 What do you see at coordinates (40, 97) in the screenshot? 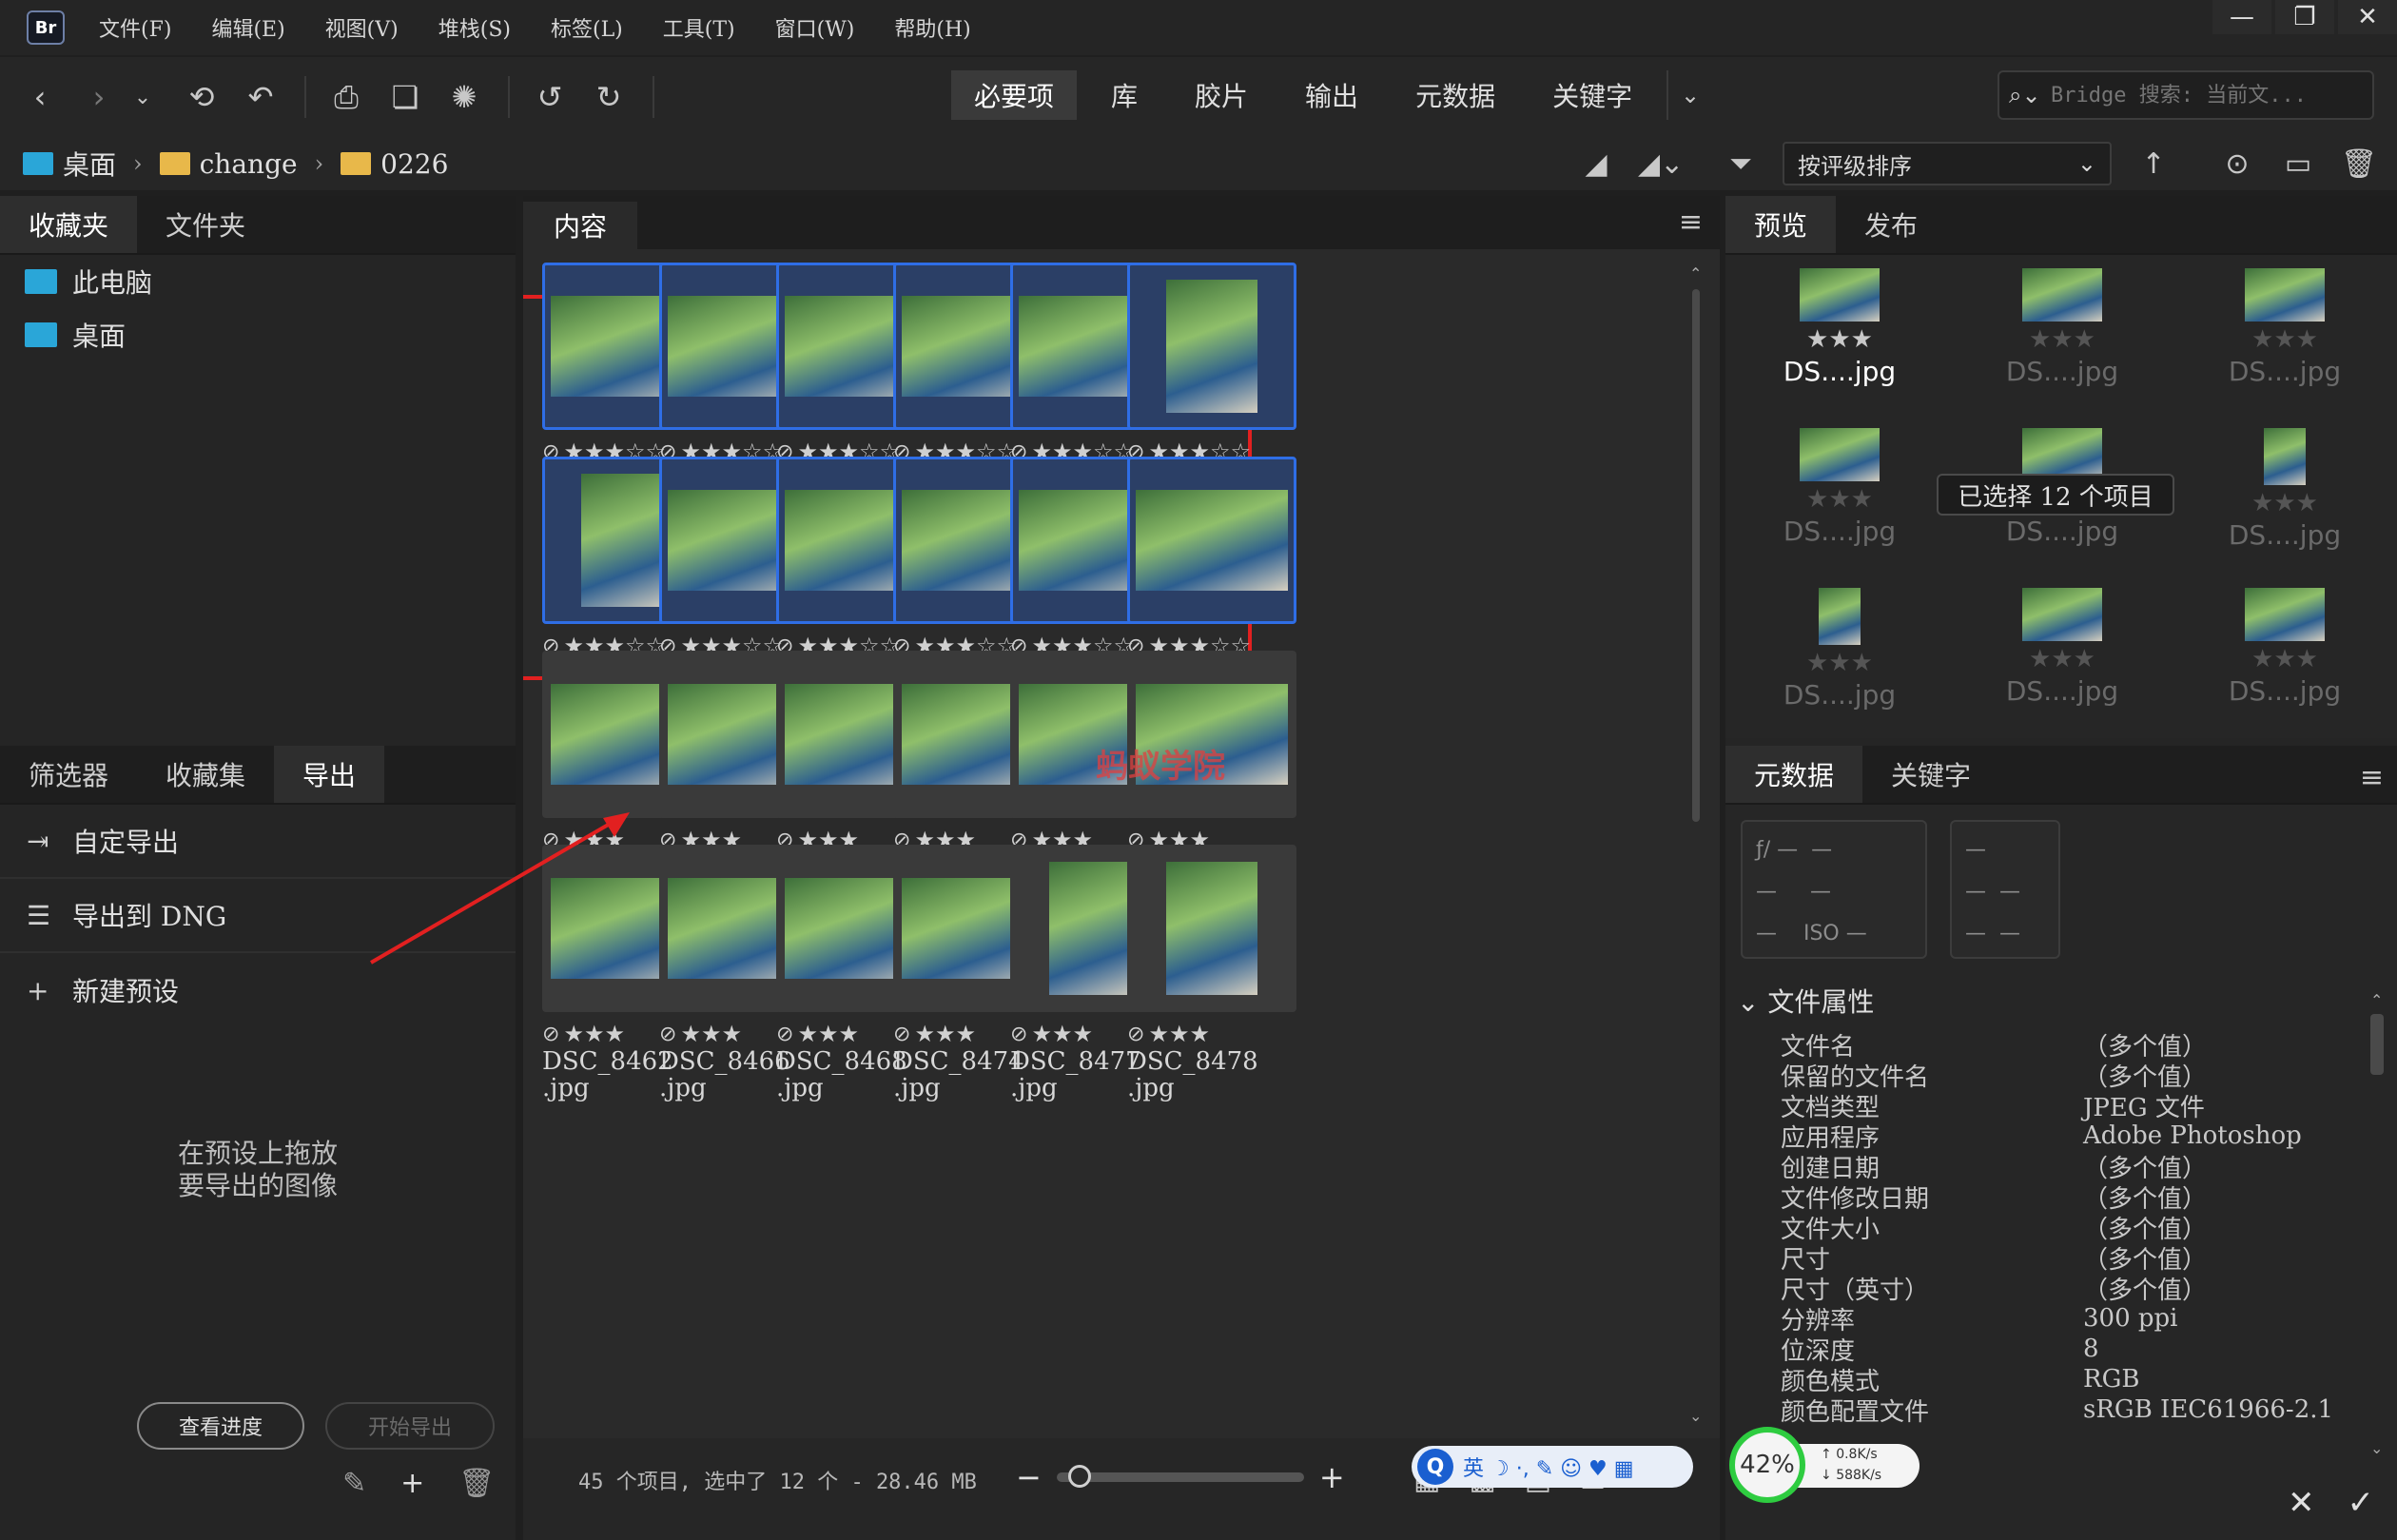
I see `back-icon: ‹` at bounding box center [40, 97].